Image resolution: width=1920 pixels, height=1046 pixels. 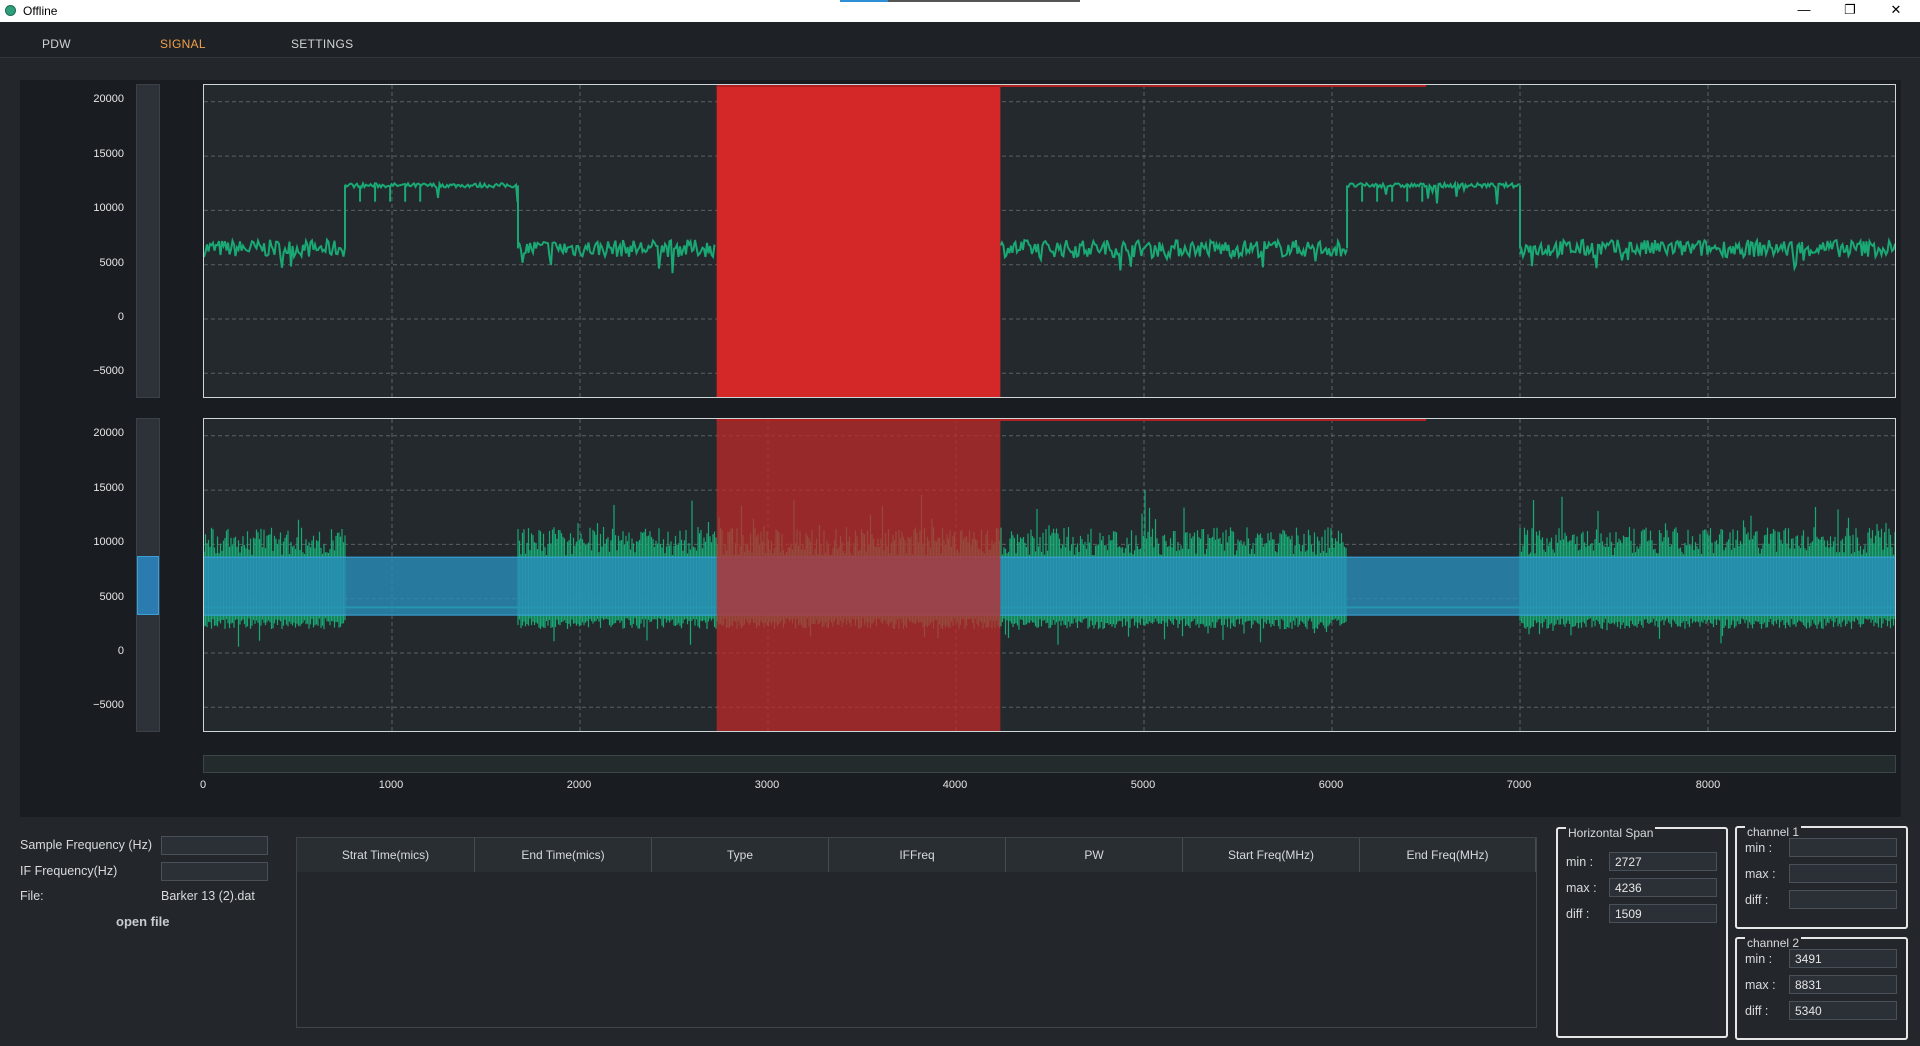 What do you see at coordinates (917, 855) in the screenshot?
I see `column-header-iffreq: IFFreq` at bounding box center [917, 855].